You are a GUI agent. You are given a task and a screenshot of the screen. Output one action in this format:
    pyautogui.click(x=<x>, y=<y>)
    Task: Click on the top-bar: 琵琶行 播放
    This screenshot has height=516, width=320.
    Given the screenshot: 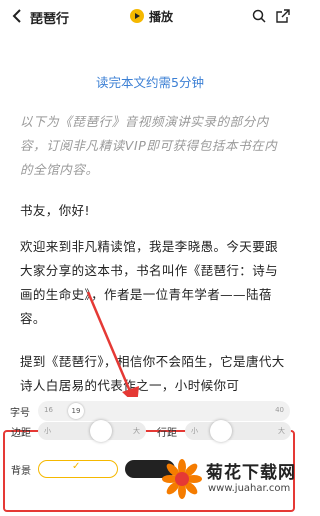 What is the action you would take?
    pyautogui.click(x=150, y=17)
    